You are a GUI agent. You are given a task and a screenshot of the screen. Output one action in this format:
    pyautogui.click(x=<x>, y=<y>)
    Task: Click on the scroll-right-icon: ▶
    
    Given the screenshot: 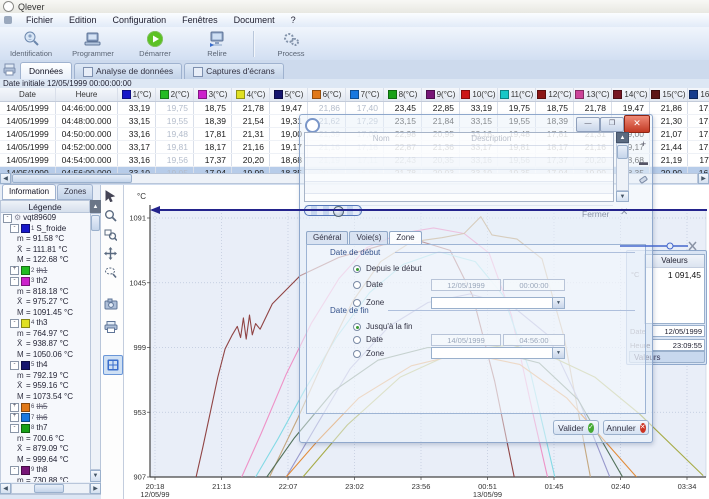 What is the action you would take?
    pyautogui.click(x=703, y=178)
    